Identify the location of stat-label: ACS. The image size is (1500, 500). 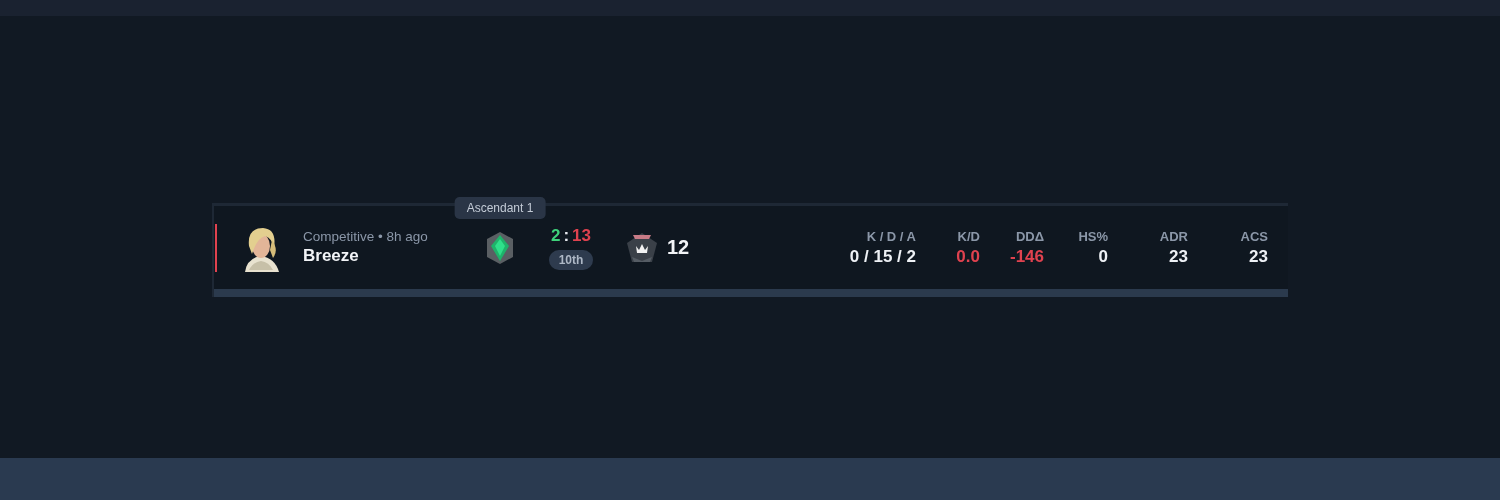
(1254, 236).